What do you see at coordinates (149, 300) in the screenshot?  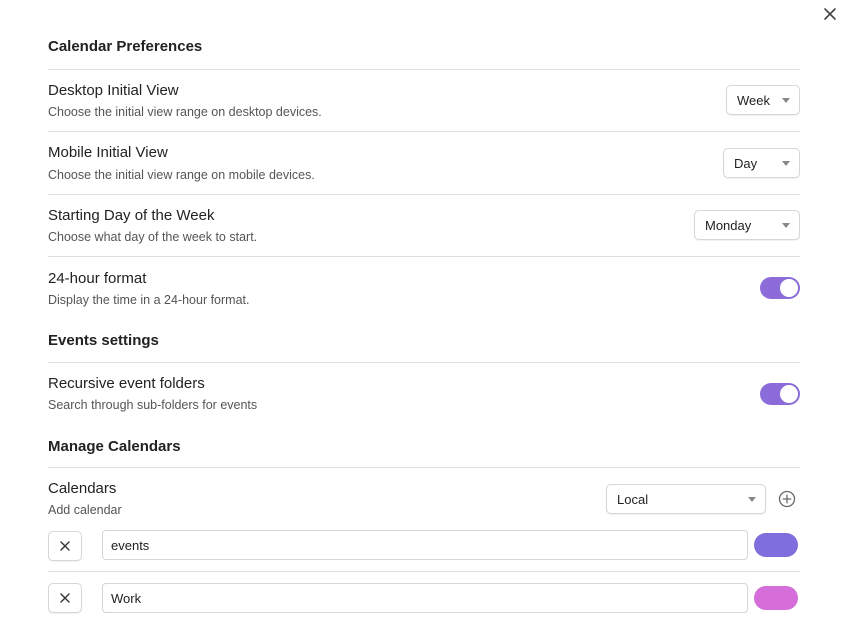 I see `setting-description: Display the time in a 24-hour format.` at bounding box center [149, 300].